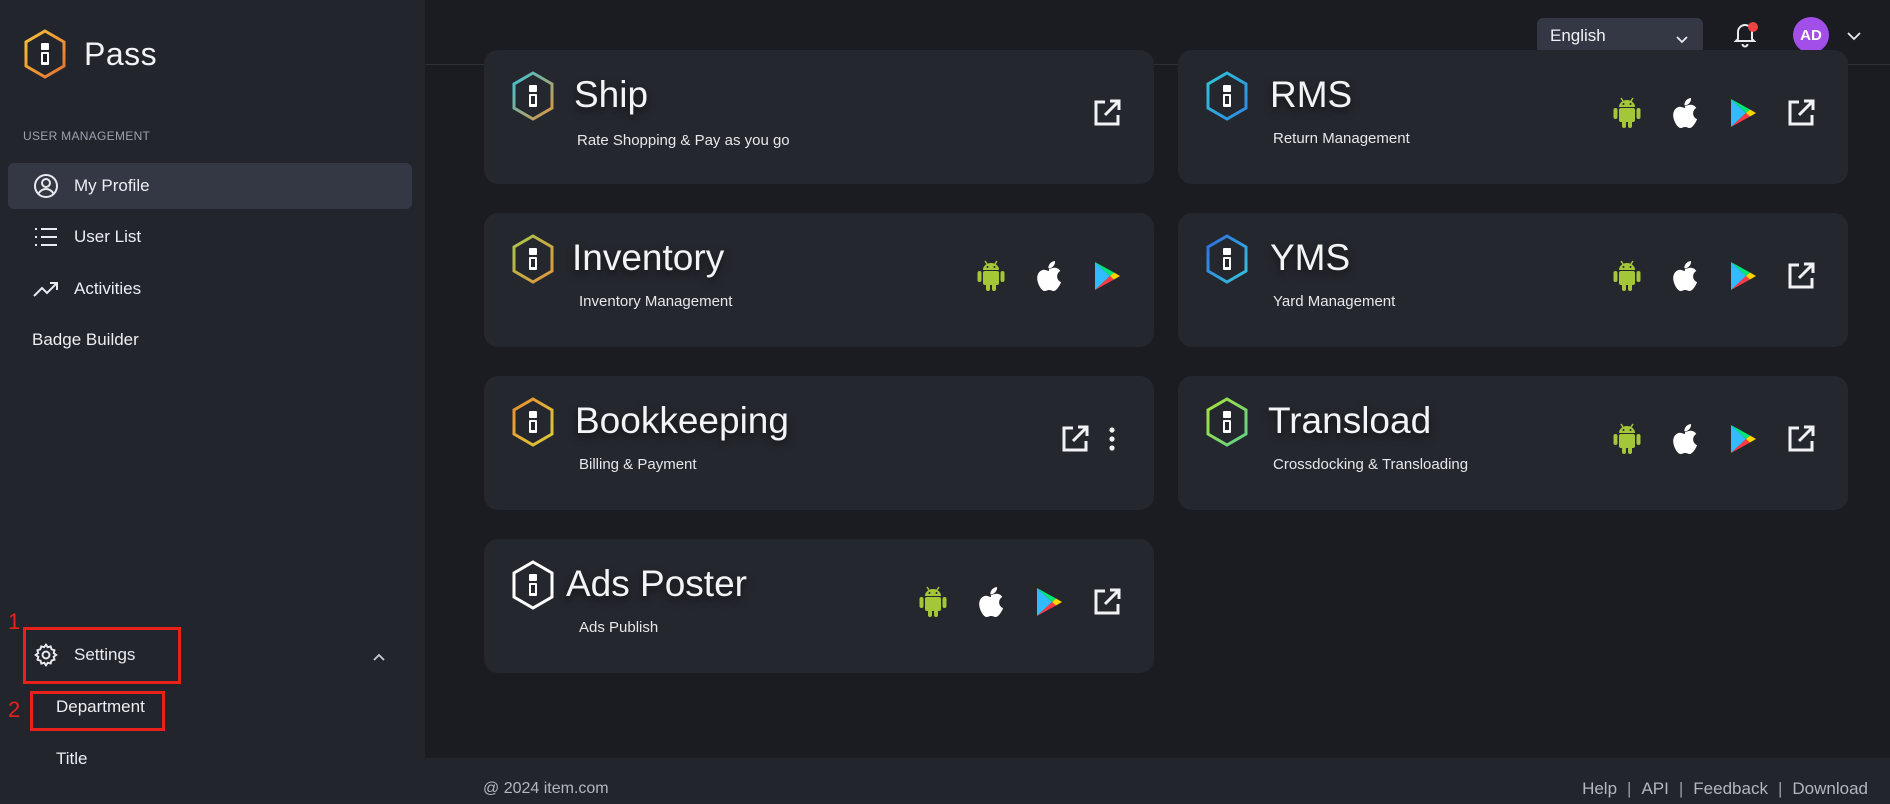 Image resolution: width=1890 pixels, height=804 pixels. Describe the element at coordinates (533, 587) in the screenshot. I see `ads-poster-app-icon` at that location.